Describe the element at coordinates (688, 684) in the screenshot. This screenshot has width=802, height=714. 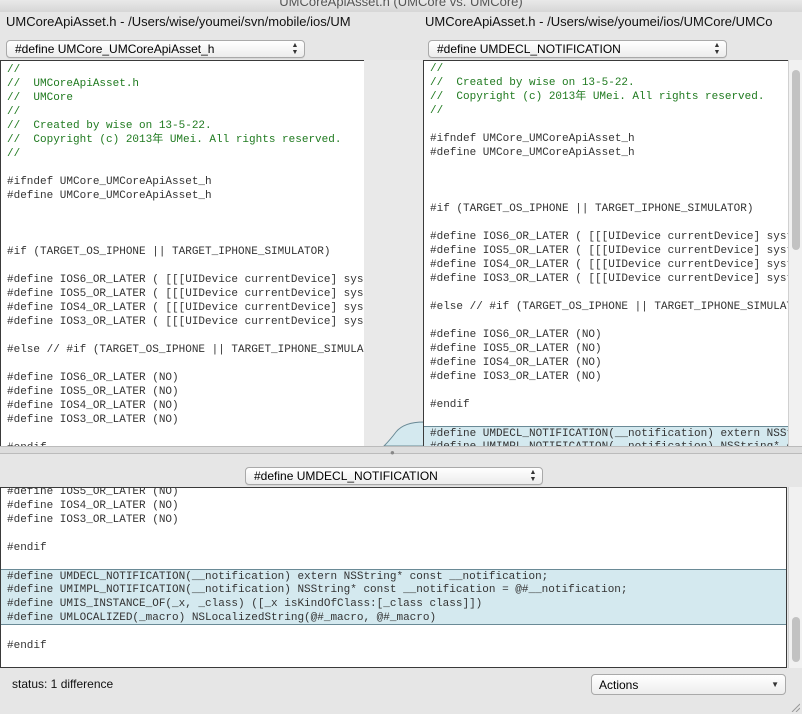
I see `actions-menu-button: Actions ▼` at that location.